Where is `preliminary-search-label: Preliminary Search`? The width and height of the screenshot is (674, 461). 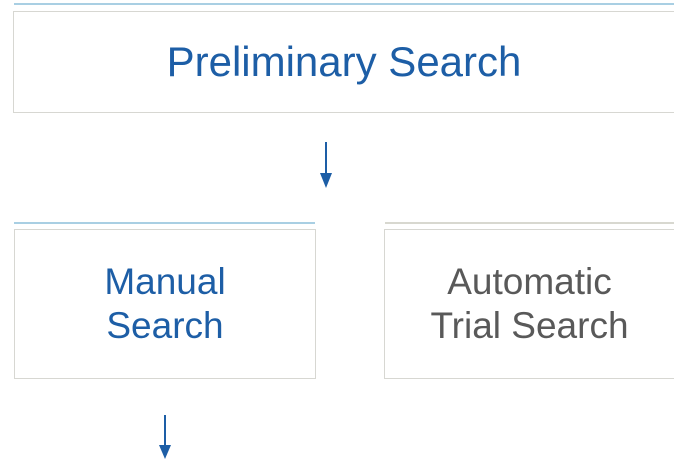
preliminary-search-label: Preliminary Search is located at coordinates (344, 62).